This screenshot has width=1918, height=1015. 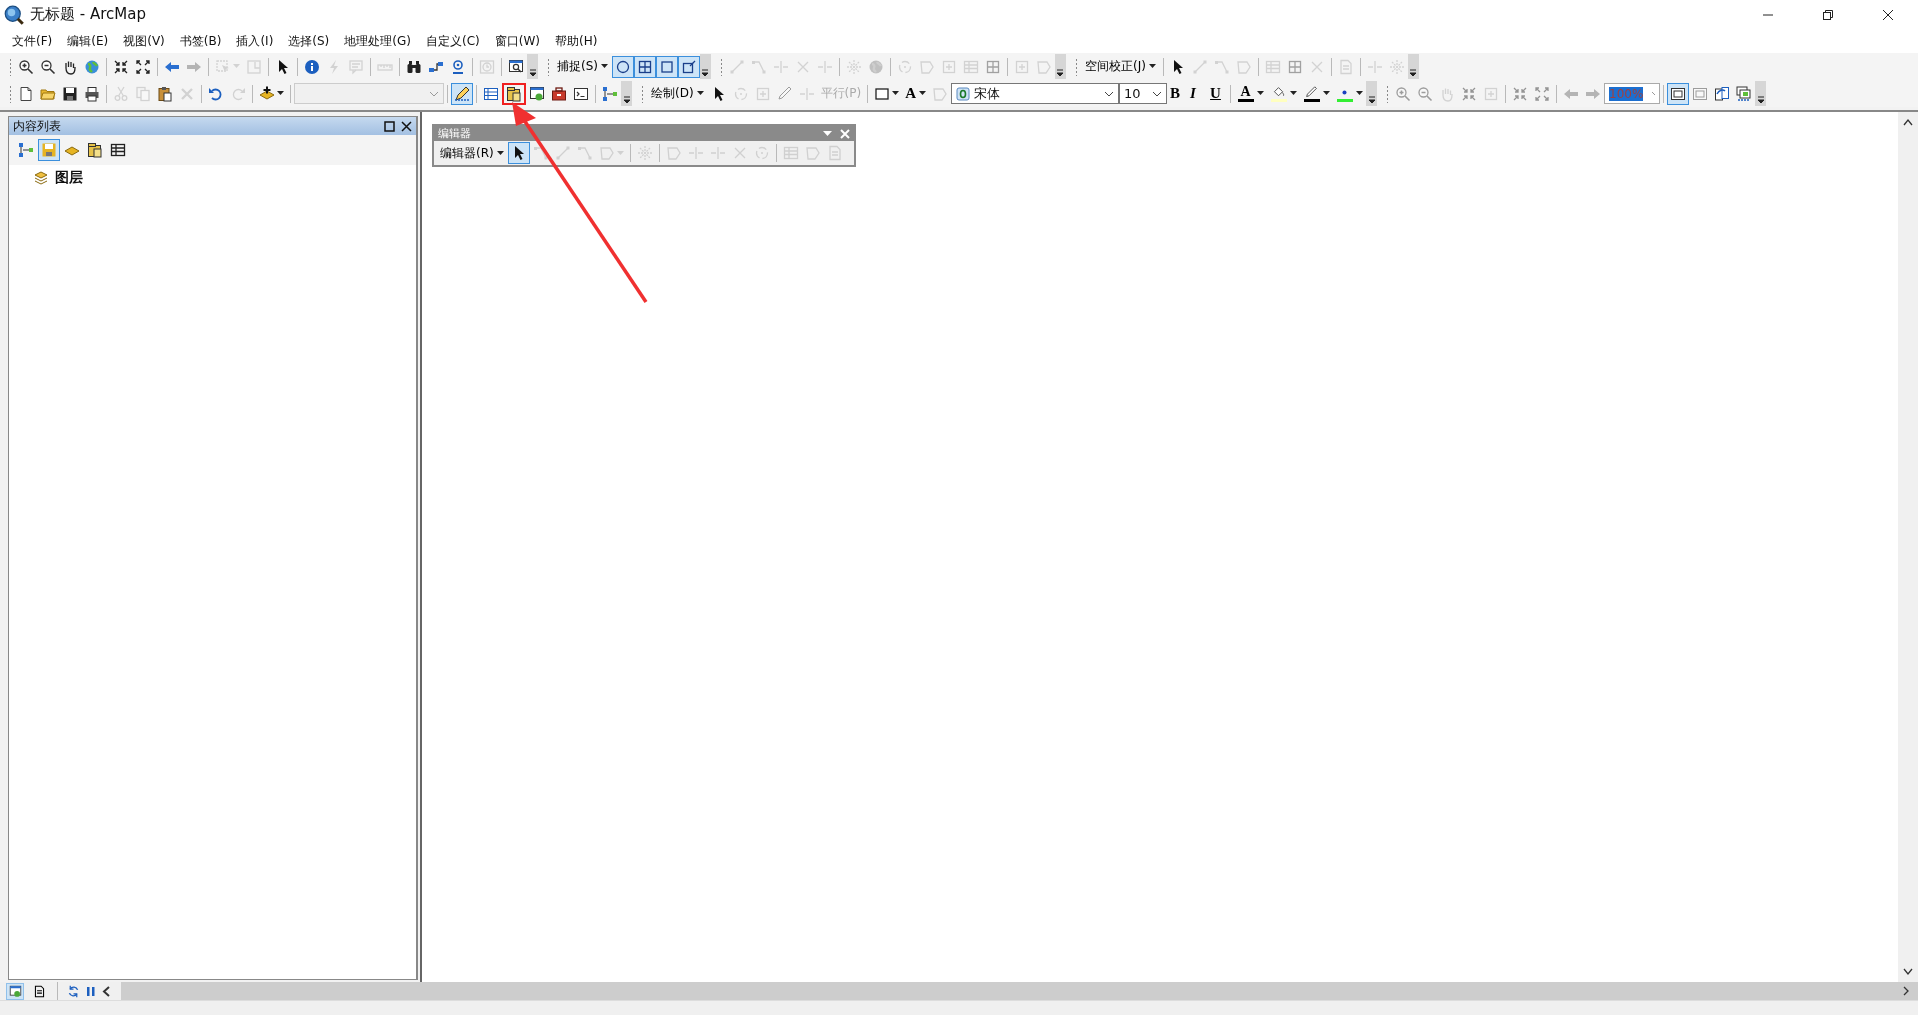 I want to click on panel-title: 内容列表, so click(x=37, y=126).